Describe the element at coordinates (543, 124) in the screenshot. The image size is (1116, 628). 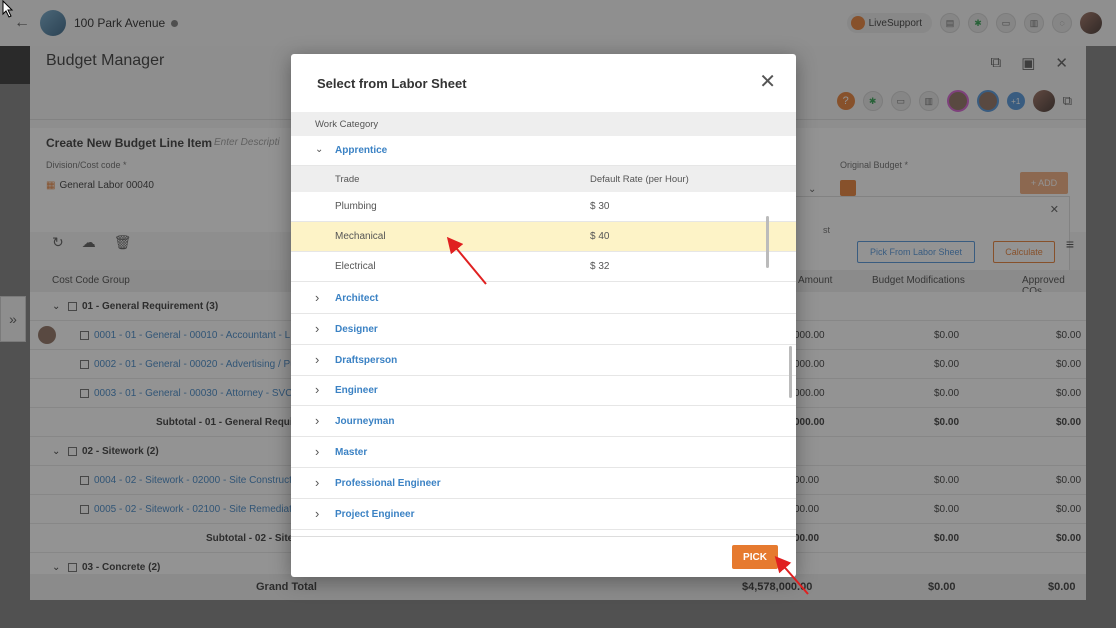
I see `work-category-header: Work Category` at that location.